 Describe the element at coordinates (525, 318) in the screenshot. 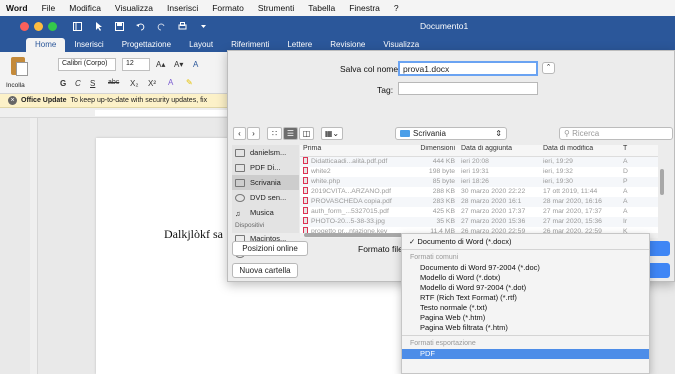

I see `format-option-htm: Pagina Web (*.htm)` at that location.